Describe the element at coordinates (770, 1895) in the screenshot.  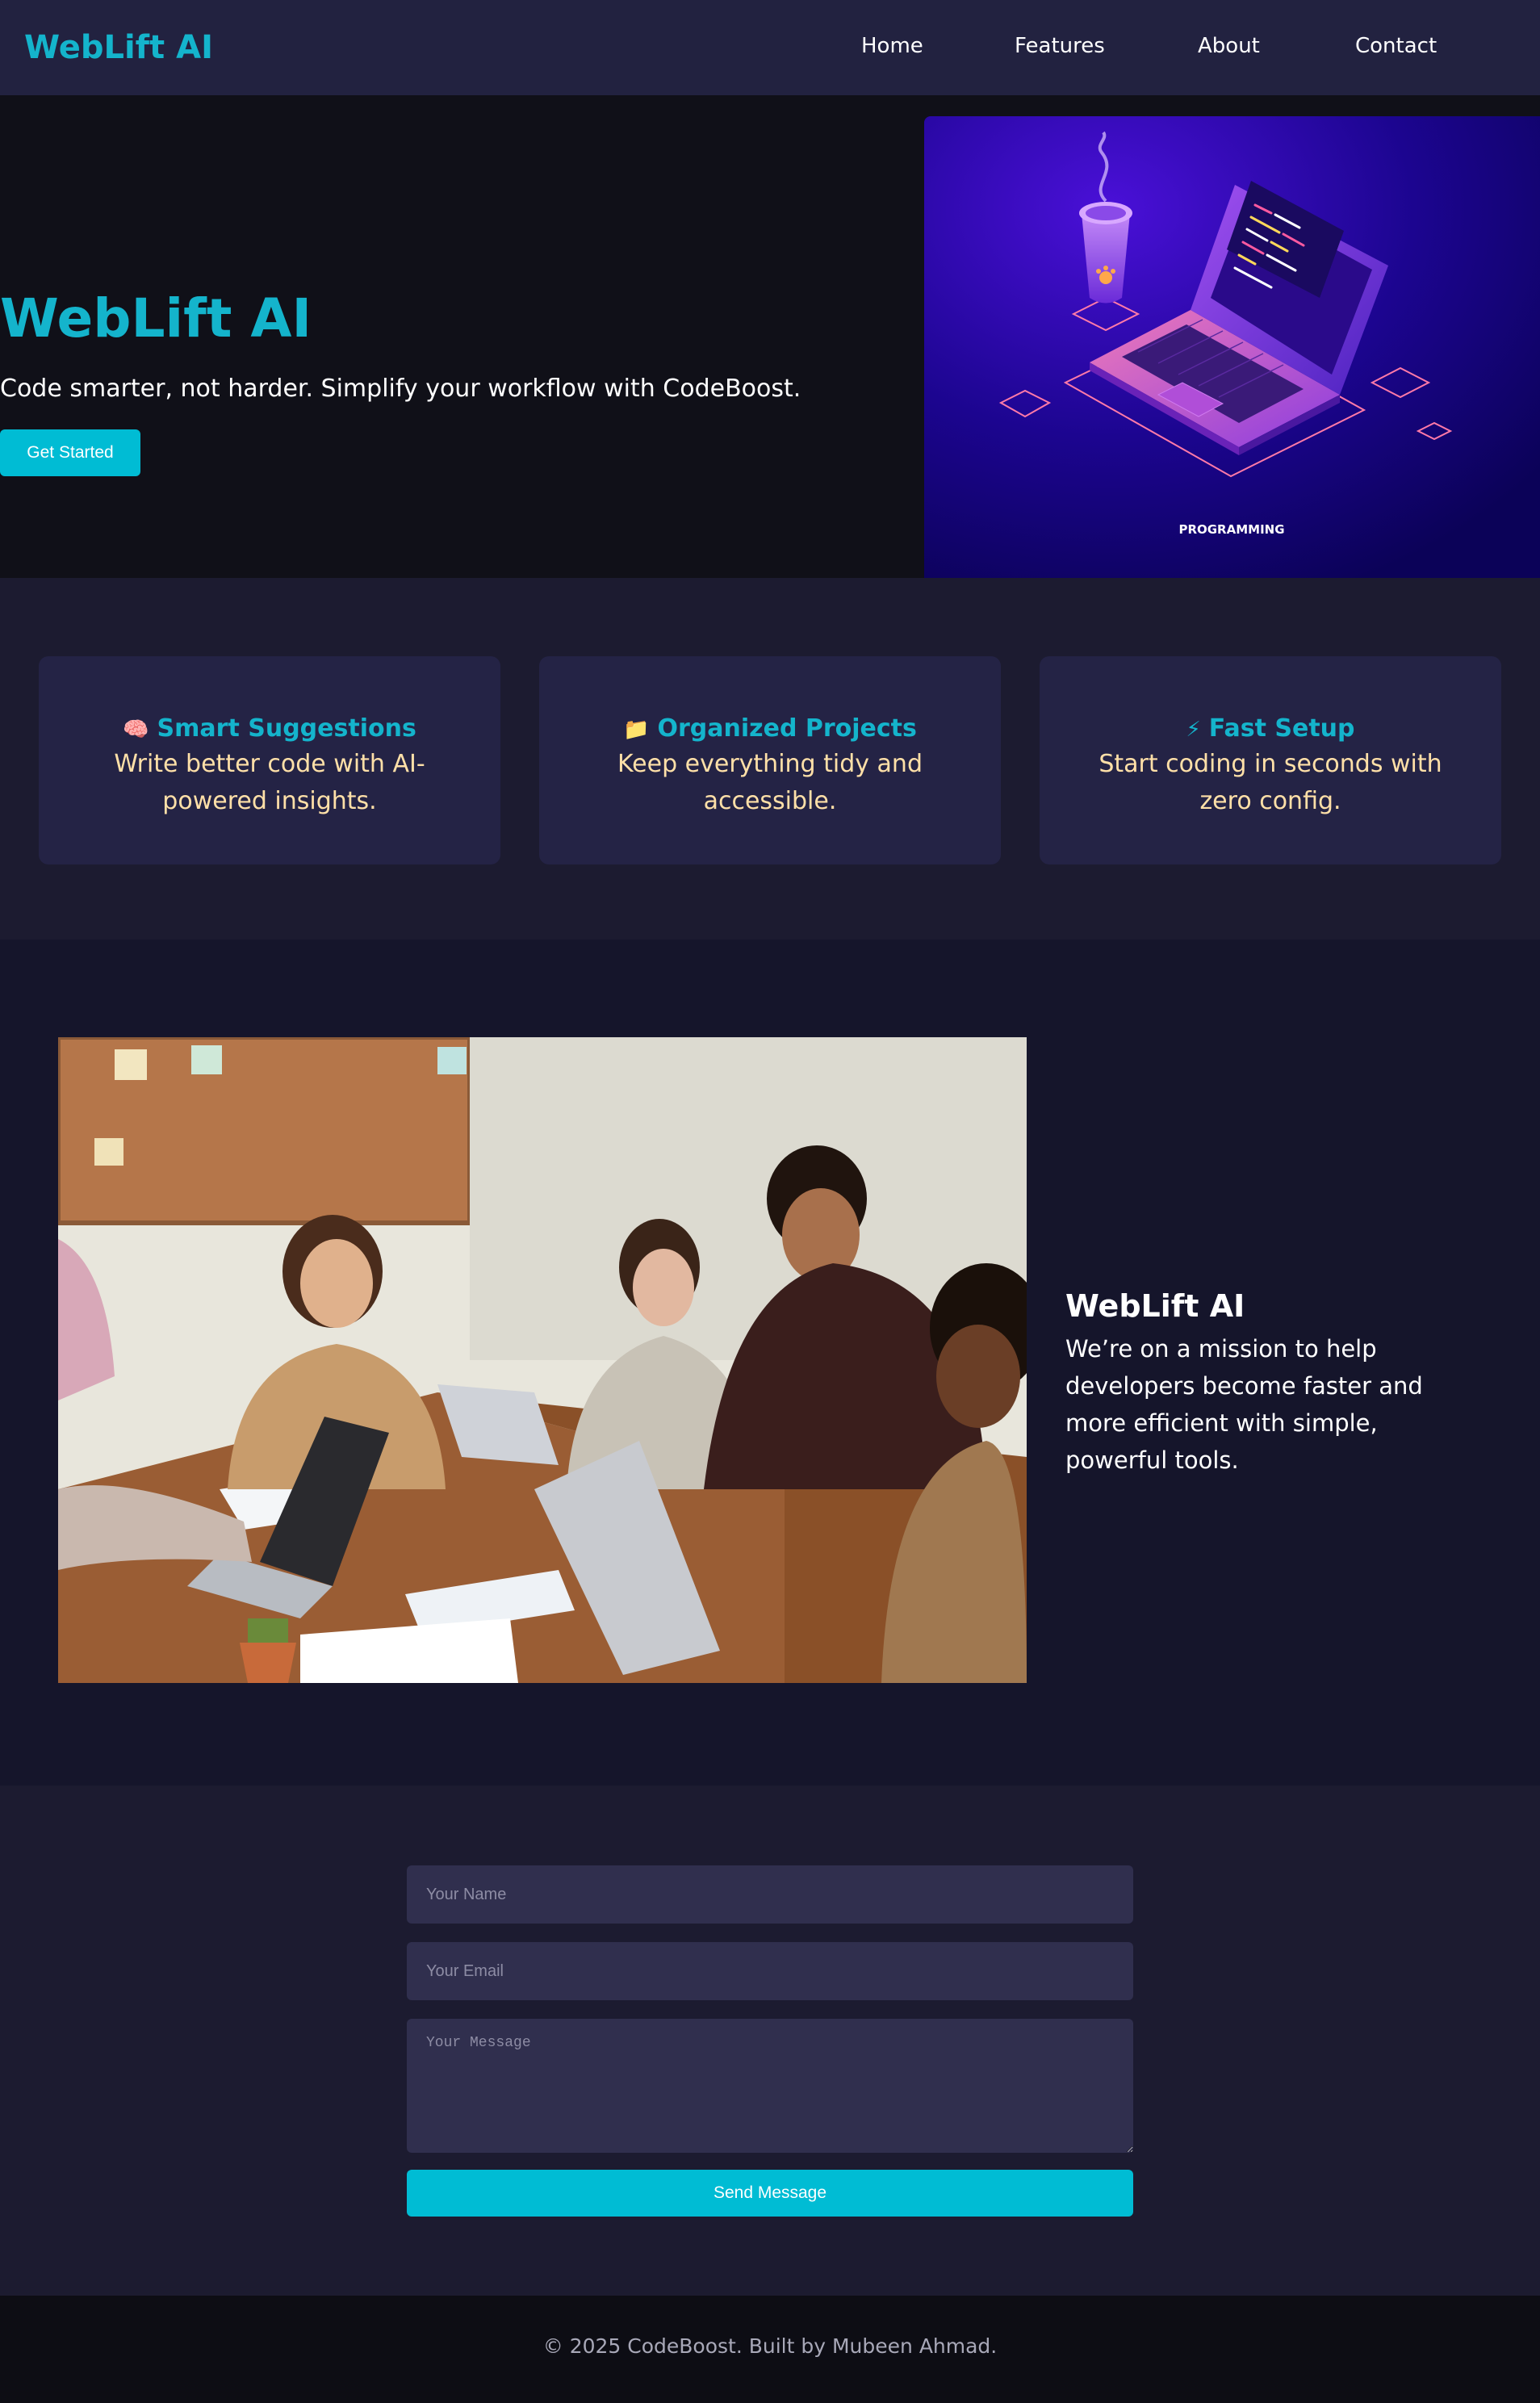
I see `name-input` at that location.